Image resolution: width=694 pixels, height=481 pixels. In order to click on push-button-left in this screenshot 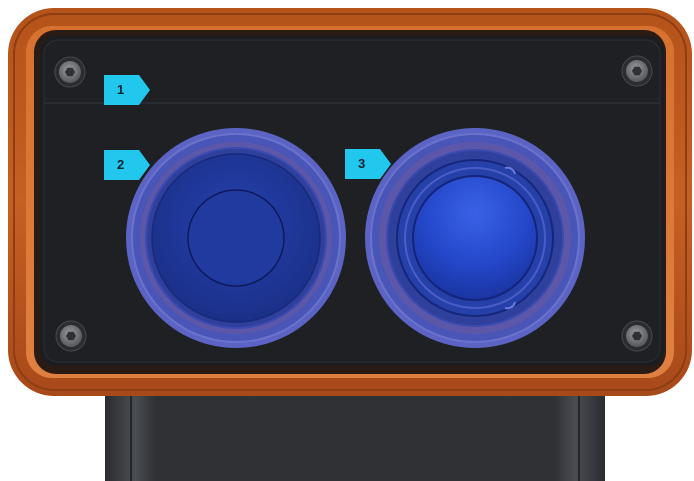, I will do `click(236, 238)`.